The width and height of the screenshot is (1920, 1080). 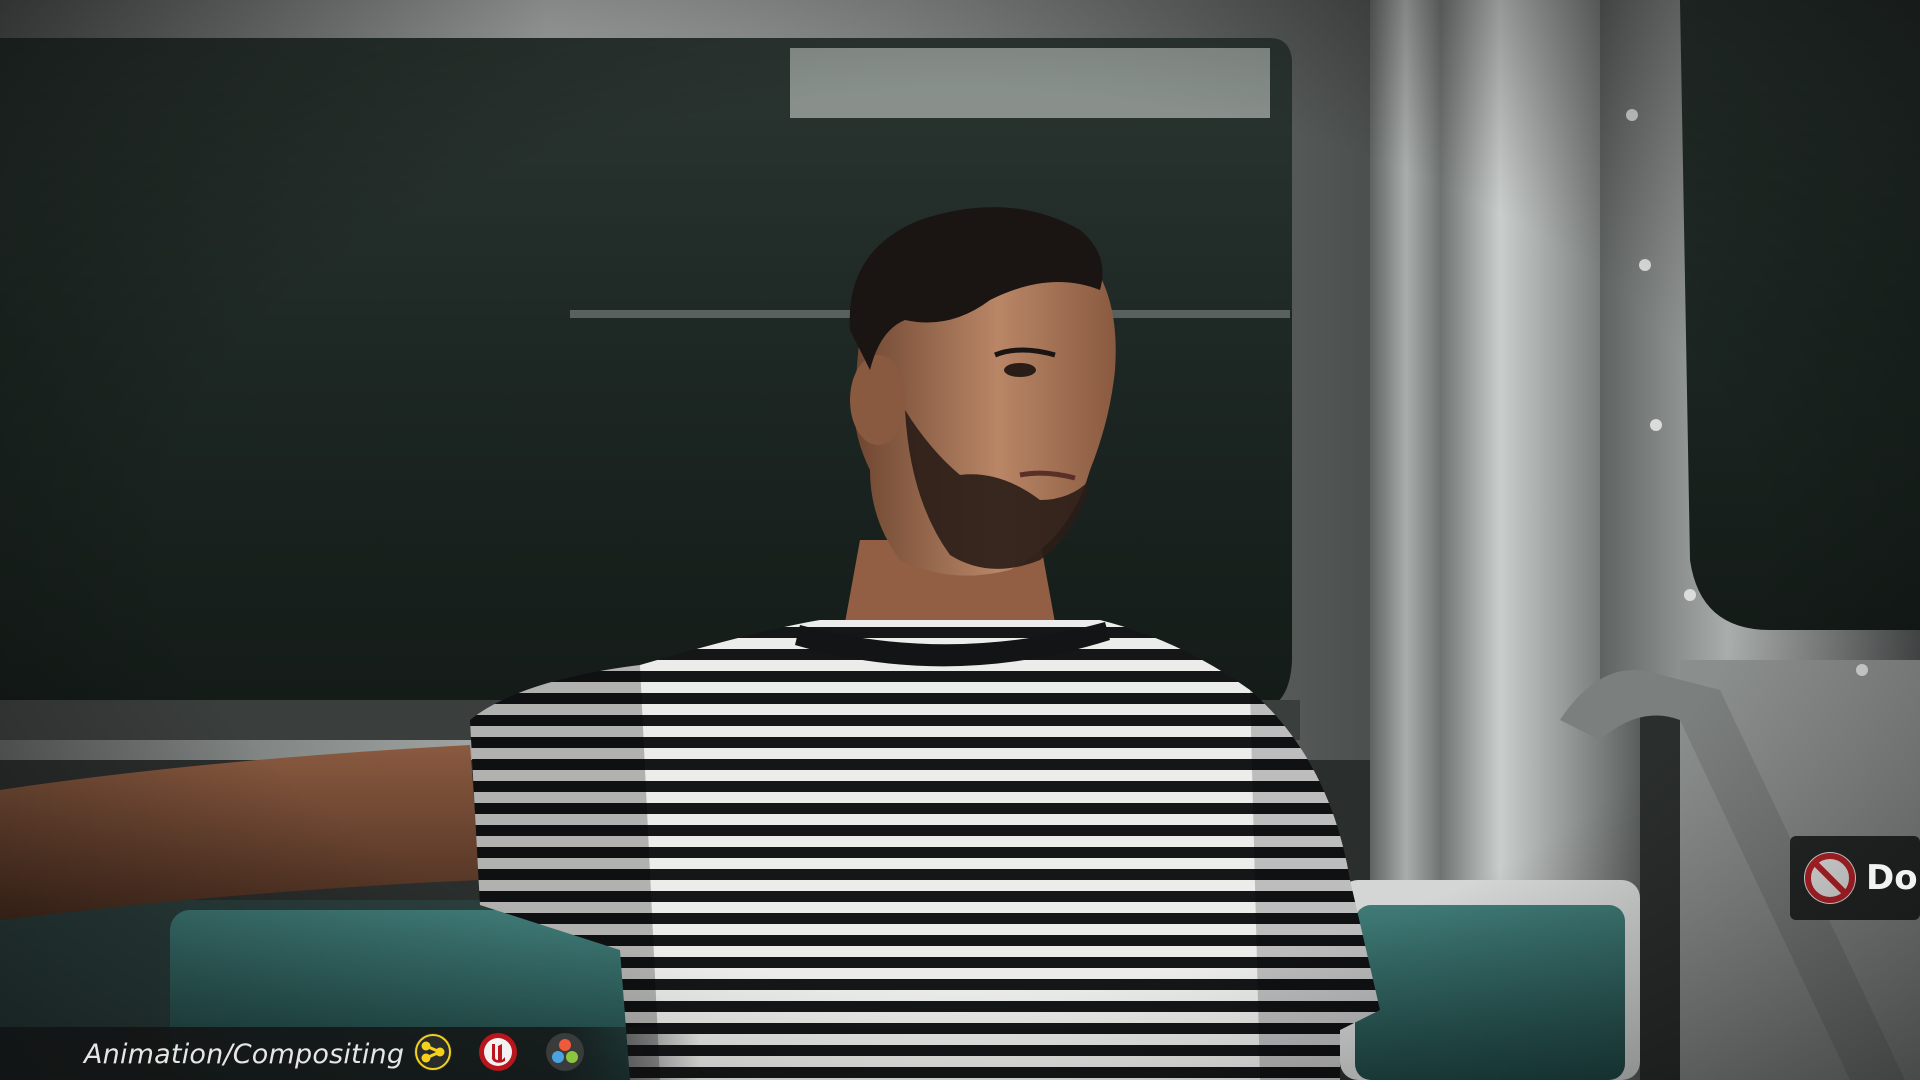 What do you see at coordinates (244, 1054) in the screenshot?
I see `category-label: Animation/Compositing` at bounding box center [244, 1054].